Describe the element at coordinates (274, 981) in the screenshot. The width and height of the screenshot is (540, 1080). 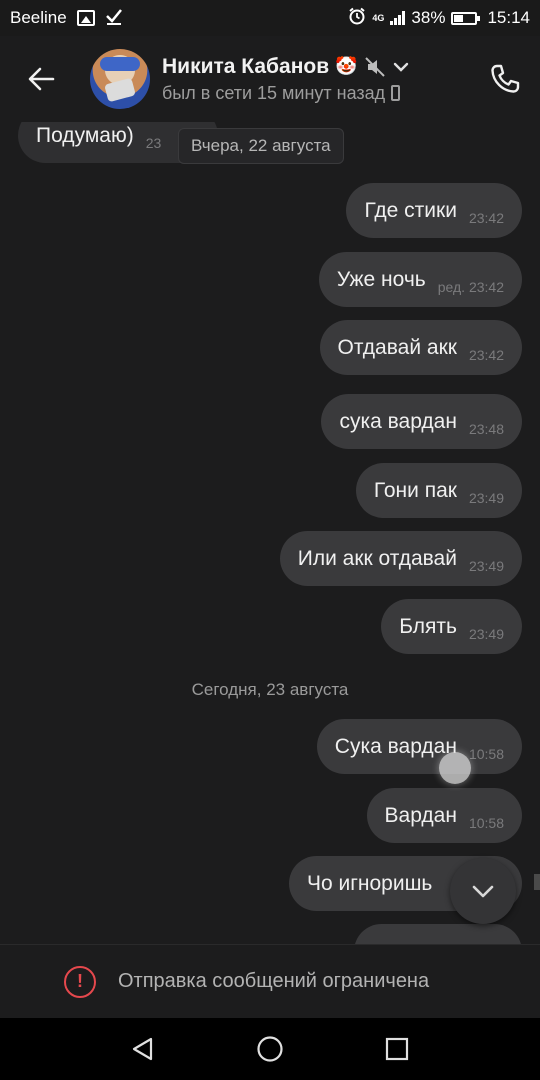
I see `restriction-text: Отправка сообщений ограничена` at that location.